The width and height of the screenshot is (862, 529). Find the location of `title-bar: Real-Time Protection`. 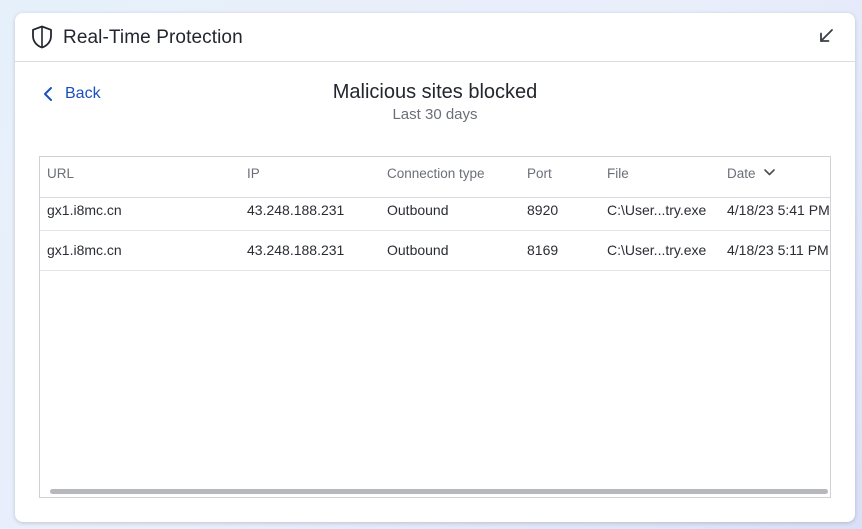

title-bar: Real-Time Protection is located at coordinates (435, 37).